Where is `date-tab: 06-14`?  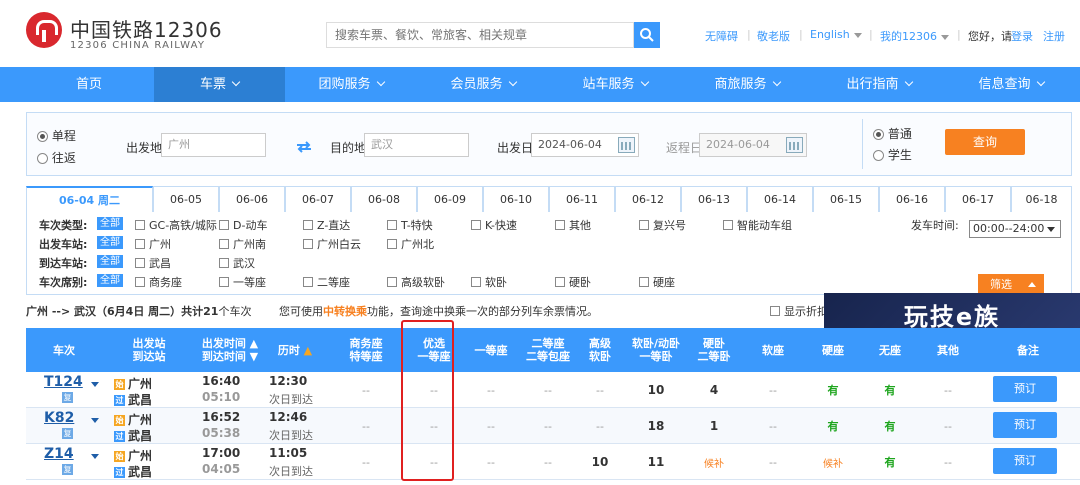 date-tab: 06-14 is located at coordinates (780, 199).